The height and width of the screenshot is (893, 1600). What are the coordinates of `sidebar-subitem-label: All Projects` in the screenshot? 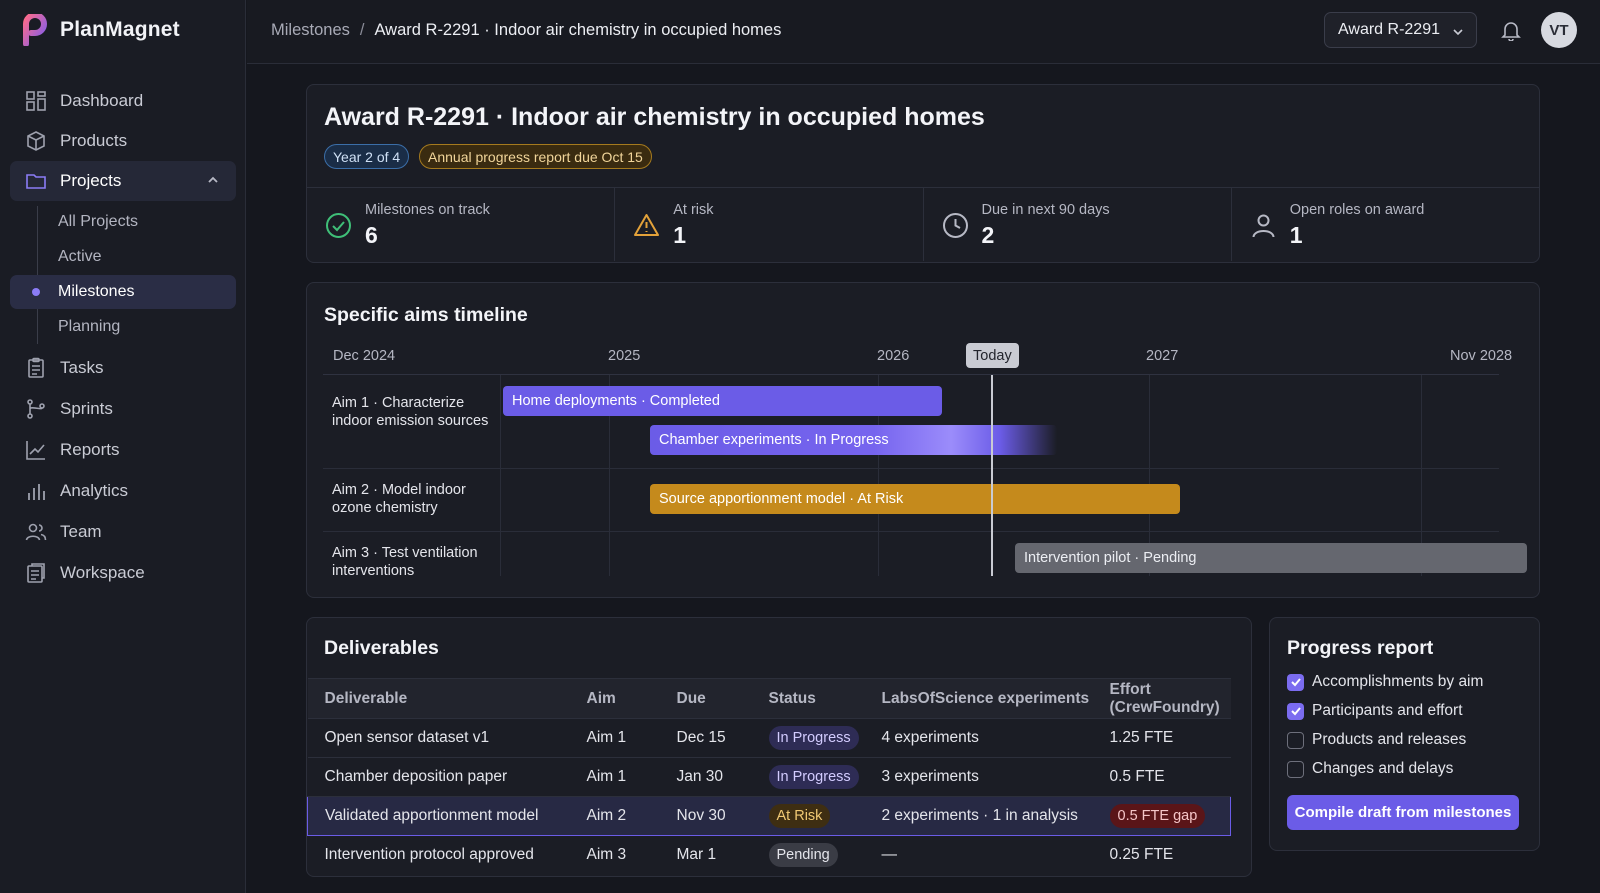 It's located at (98, 221).